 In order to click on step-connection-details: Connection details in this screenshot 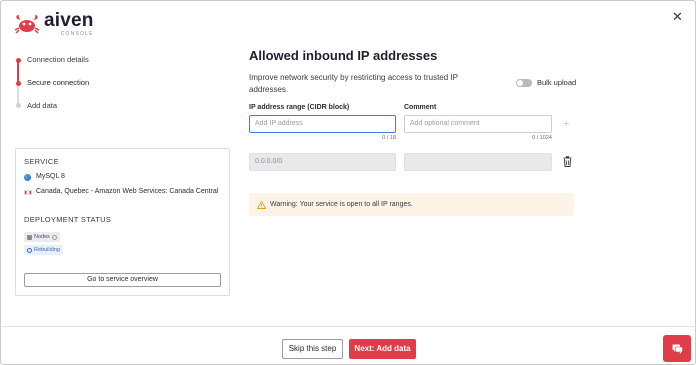, I will do `click(58, 60)`.